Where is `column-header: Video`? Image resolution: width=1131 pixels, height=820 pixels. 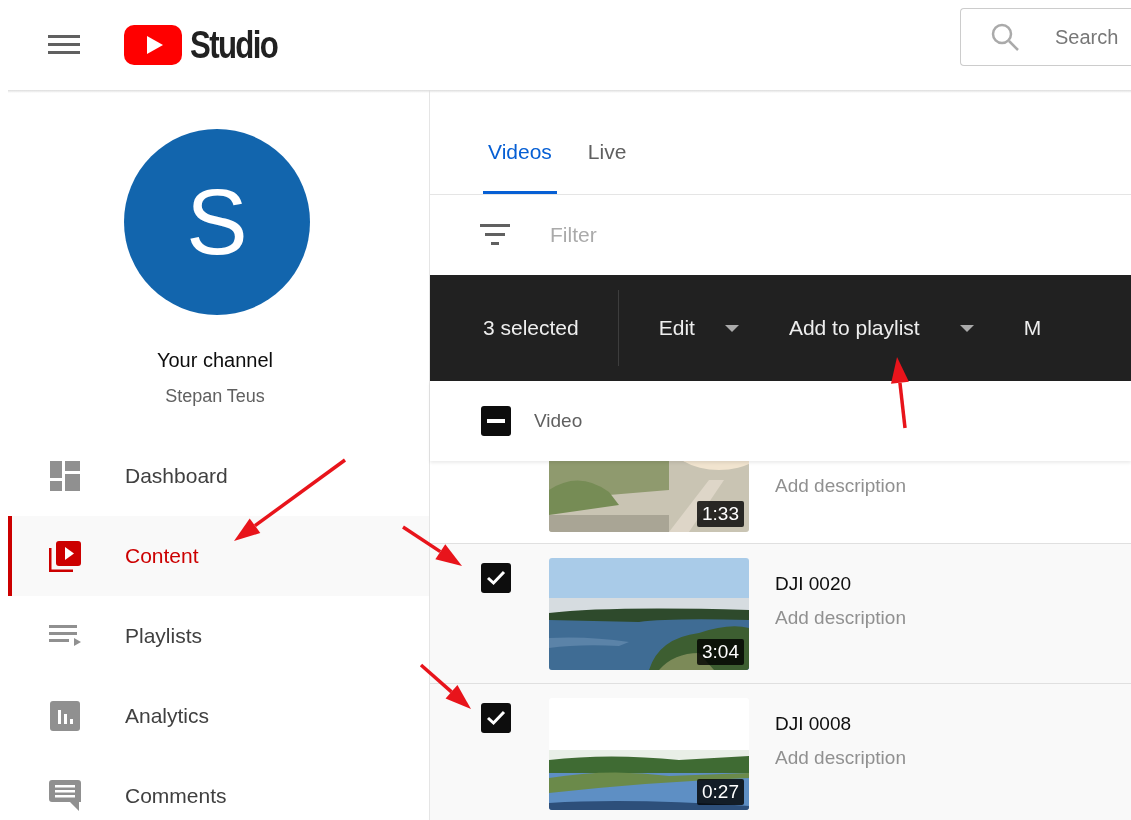
column-header: Video is located at coordinates (558, 420).